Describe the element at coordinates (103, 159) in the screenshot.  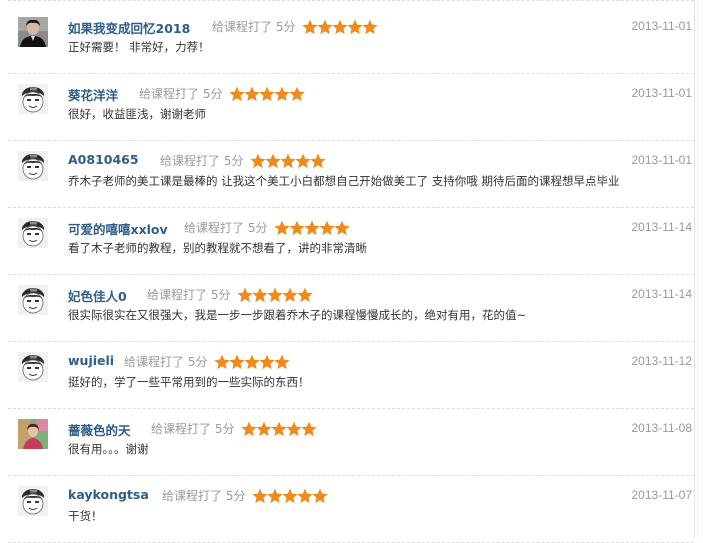
I see `username-link: A0810465` at that location.